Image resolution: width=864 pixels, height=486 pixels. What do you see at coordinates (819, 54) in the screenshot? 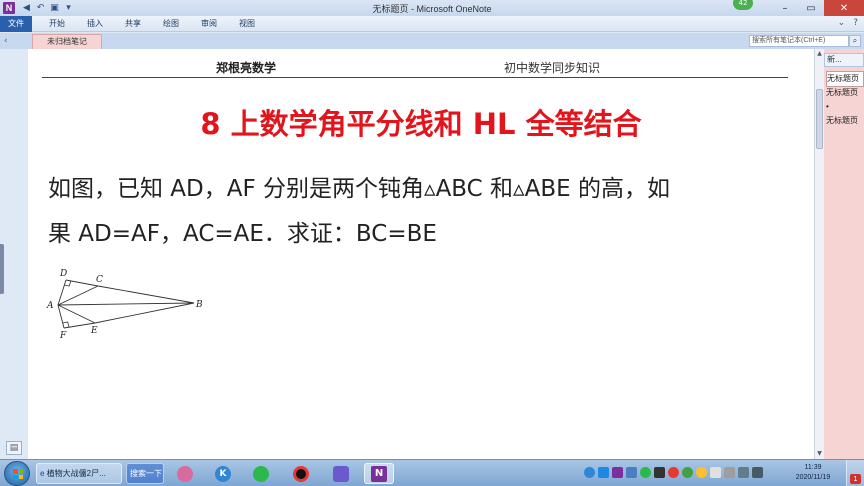
I see `scroll-up-icon: ▲` at bounding box center [819, 54].